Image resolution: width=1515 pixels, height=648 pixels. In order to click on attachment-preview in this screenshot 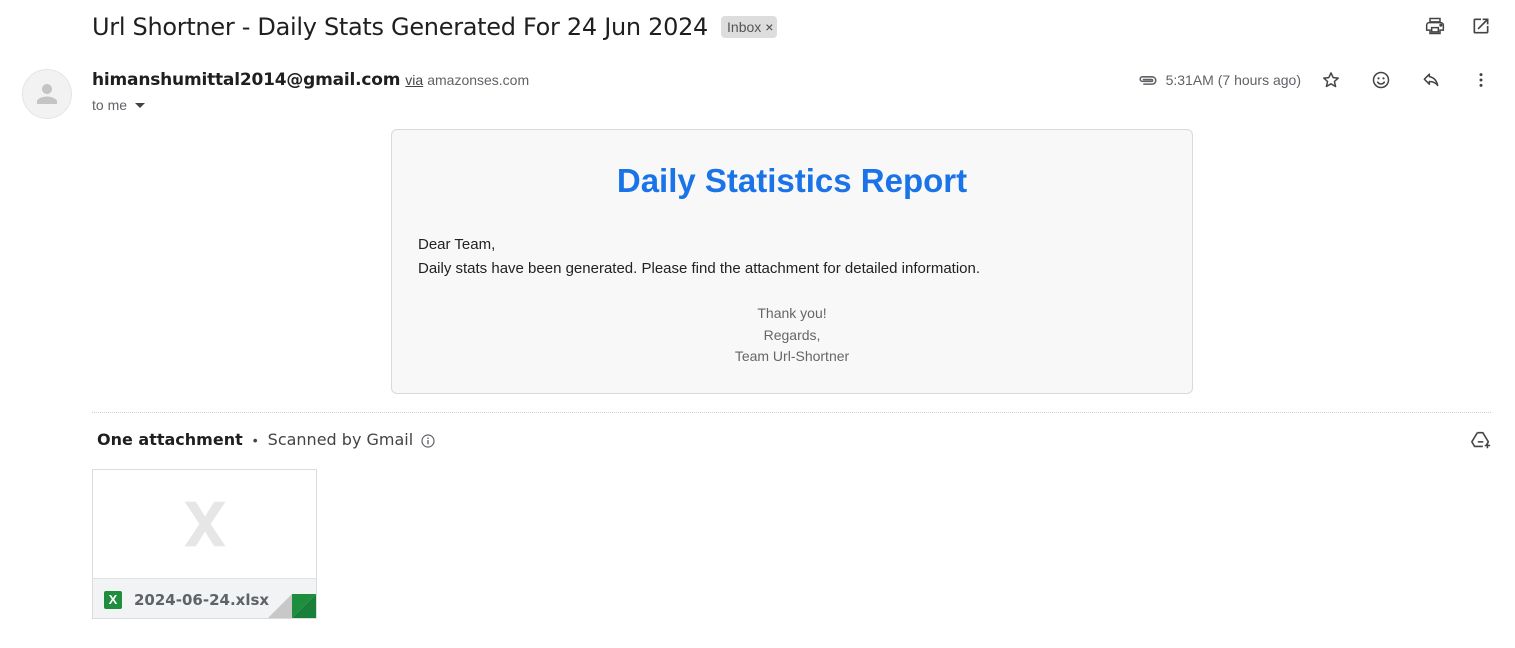, I will do `click(204, 524)`.